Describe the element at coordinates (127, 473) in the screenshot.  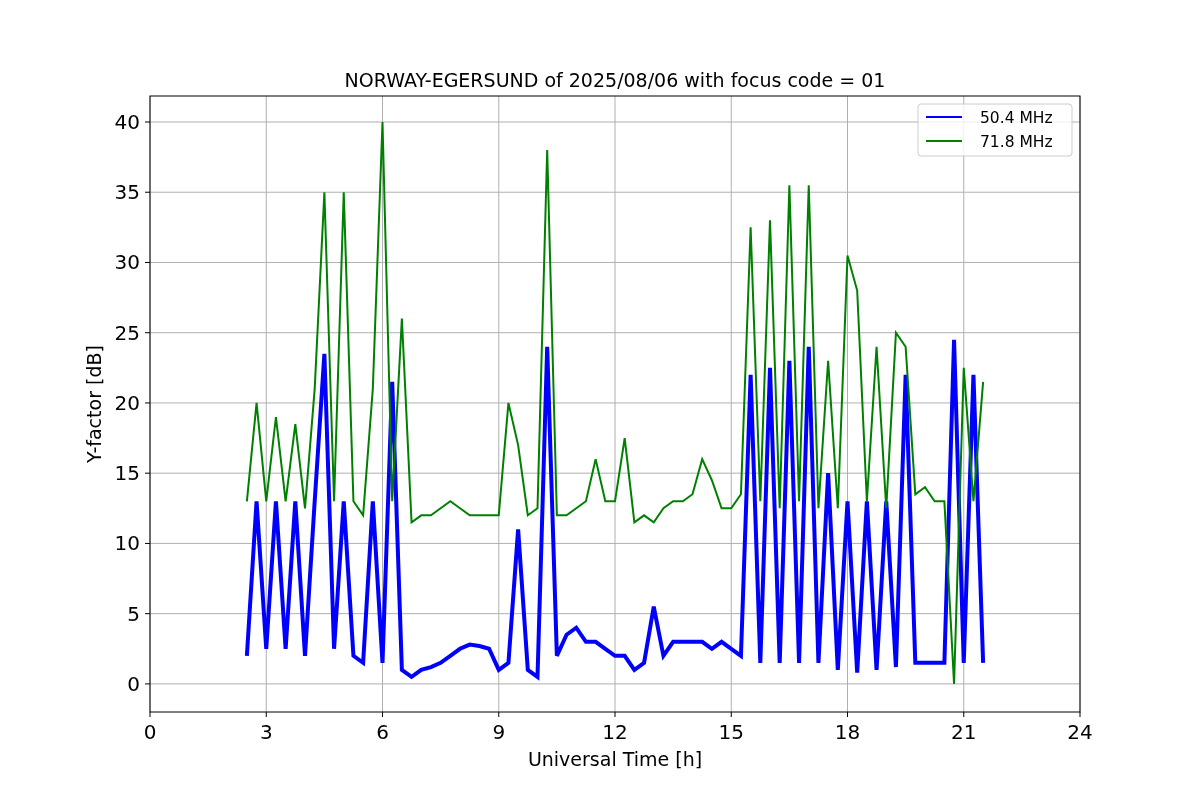
I see `y-tick-label: 15` at that location.